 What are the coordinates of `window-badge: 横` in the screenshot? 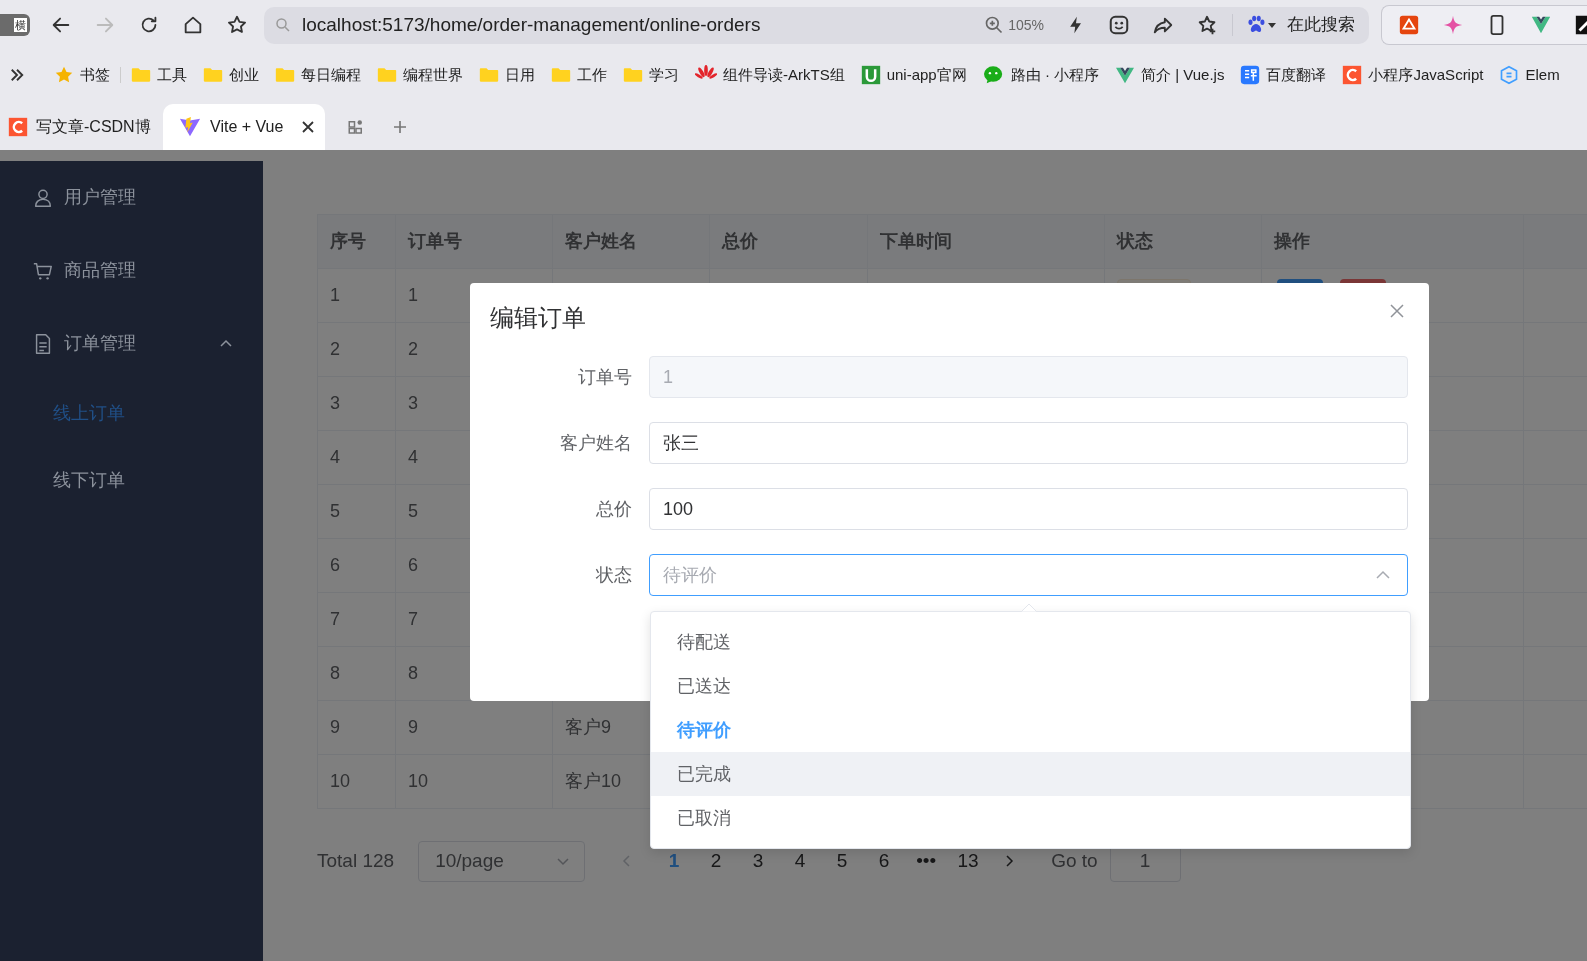 It's located at (15, 25).